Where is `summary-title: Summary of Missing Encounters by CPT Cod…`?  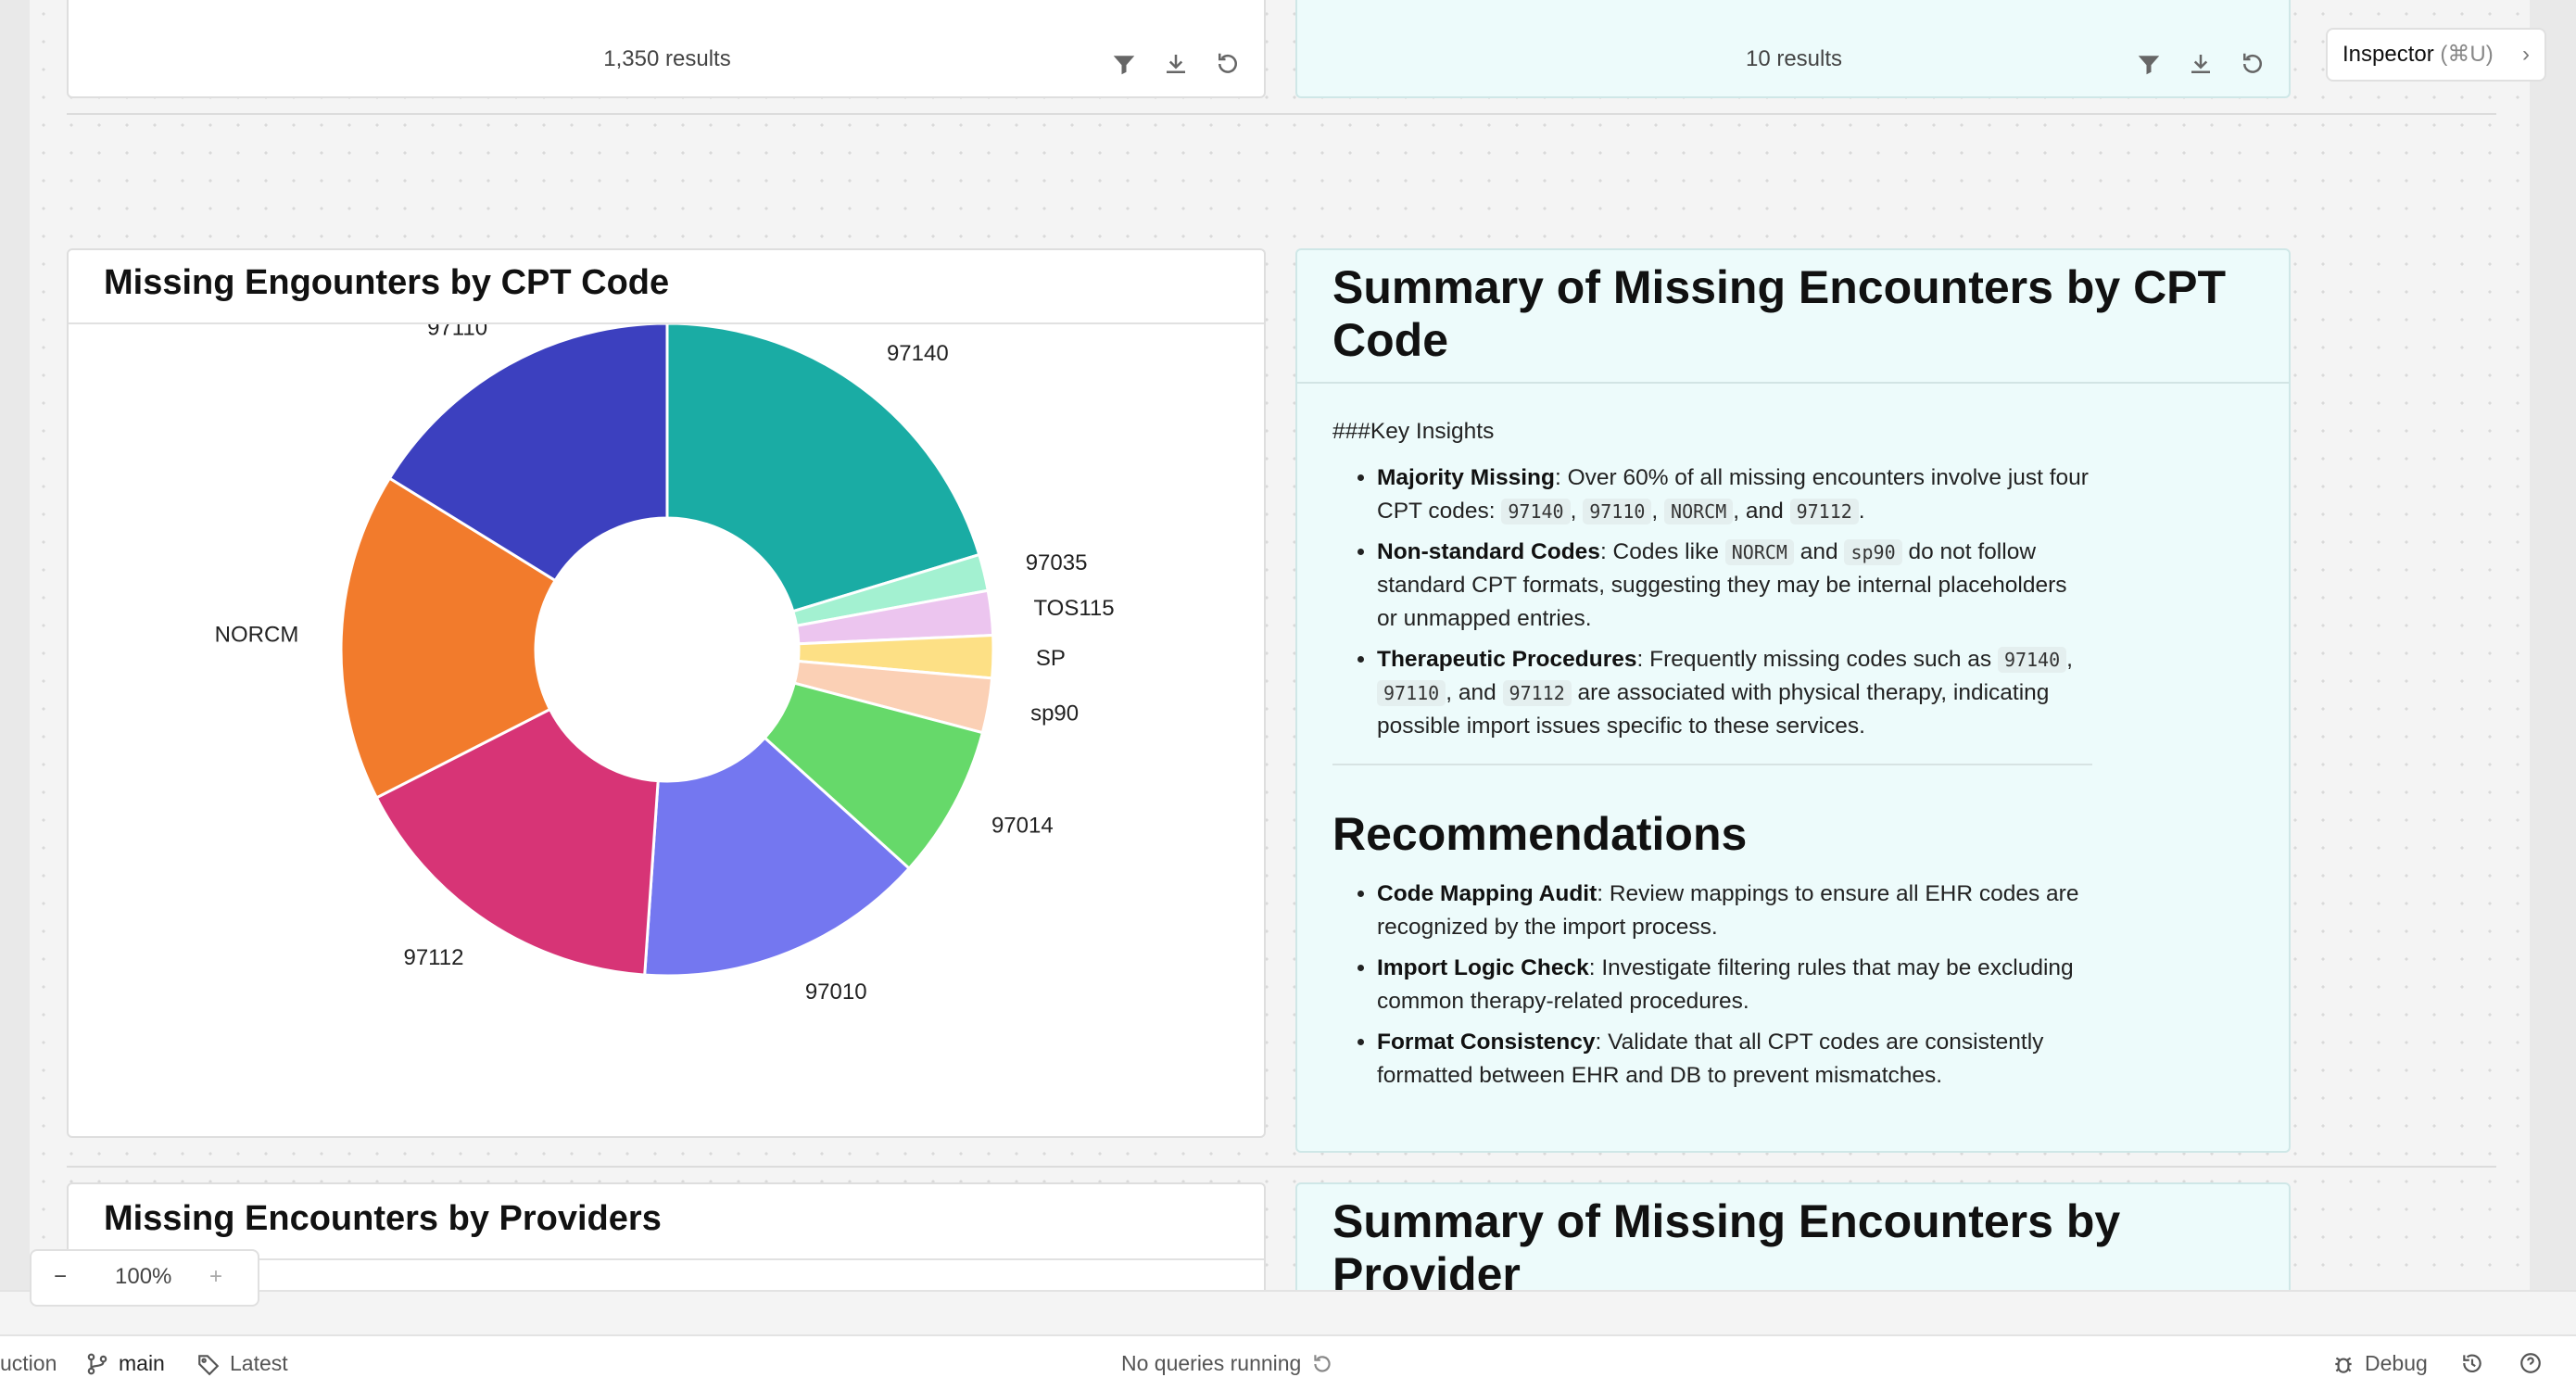 summary-title: Summary of Missing Encounters by CPT Cod… is located at coordinates (1779, 313).